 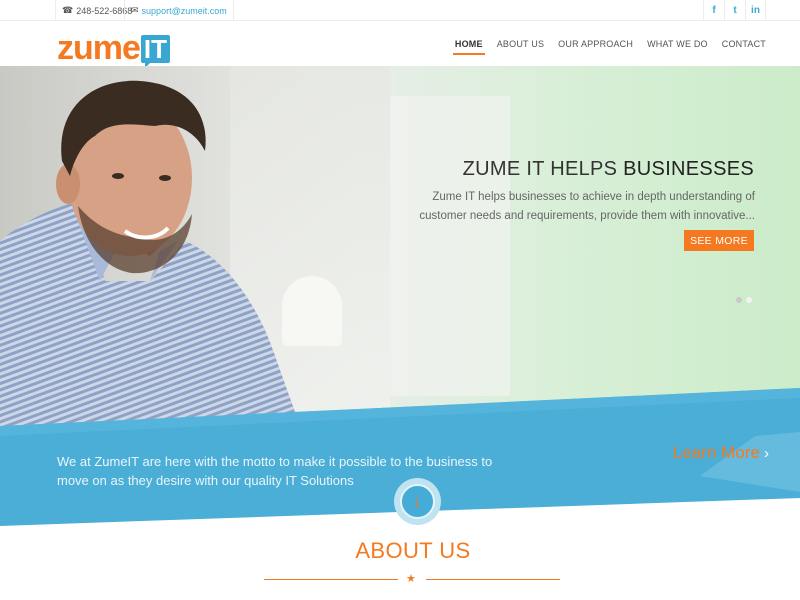 What do you see at coordinates (493, 579) in the screenshot?
I see `divider-line-right` at bounding box center [493, 579].